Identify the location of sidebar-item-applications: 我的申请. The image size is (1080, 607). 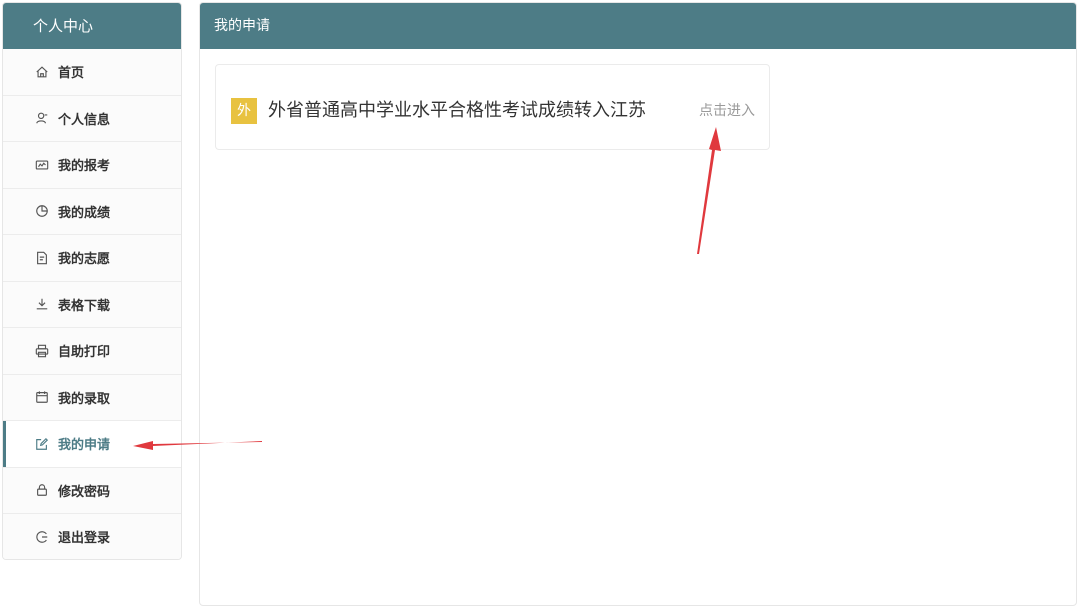
(92, 444).